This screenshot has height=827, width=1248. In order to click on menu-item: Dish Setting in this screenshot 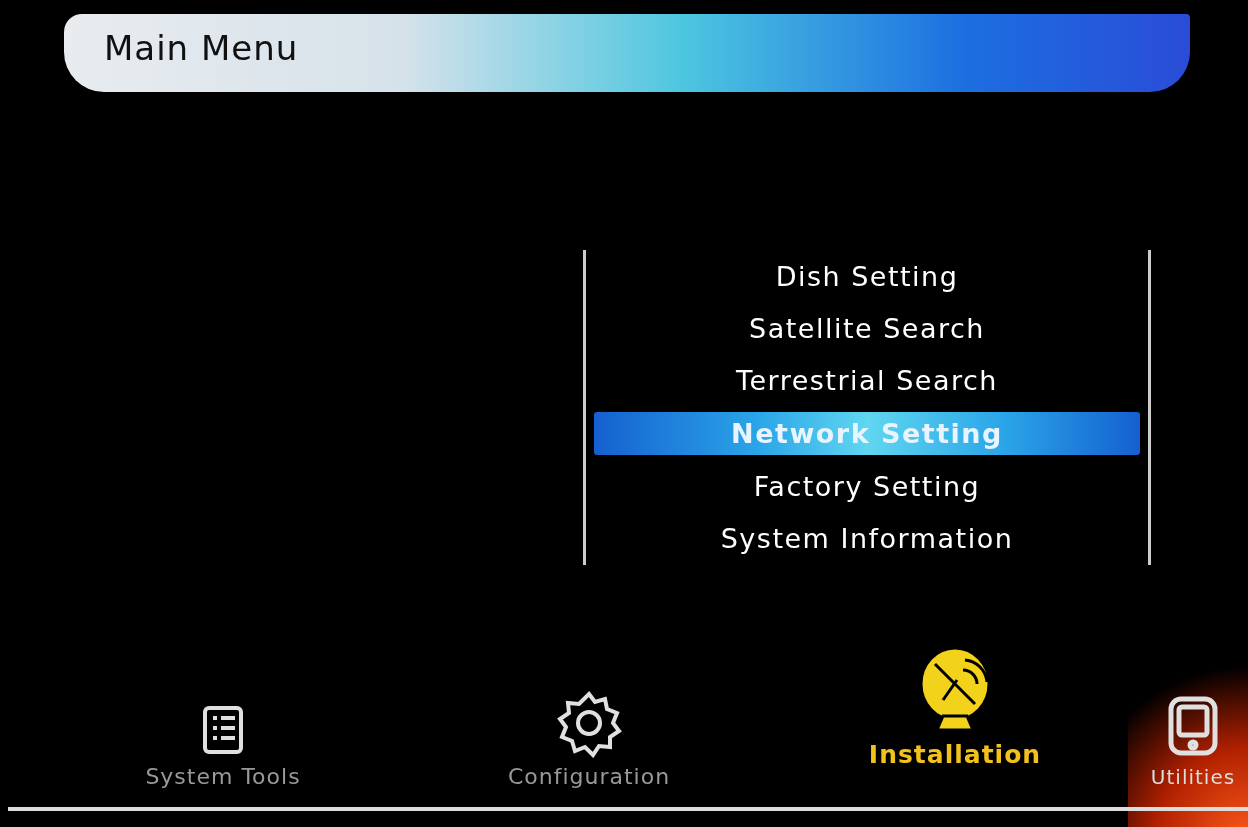, I will do `click(867, 276)`.